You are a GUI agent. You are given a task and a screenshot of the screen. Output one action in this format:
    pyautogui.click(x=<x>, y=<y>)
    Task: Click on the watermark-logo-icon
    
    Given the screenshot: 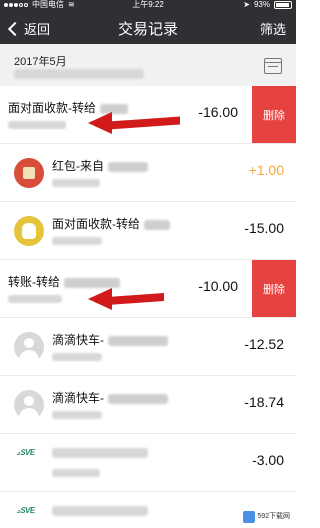 What is the action you would take?
    pyautogui.click(x=249, y=517)
    